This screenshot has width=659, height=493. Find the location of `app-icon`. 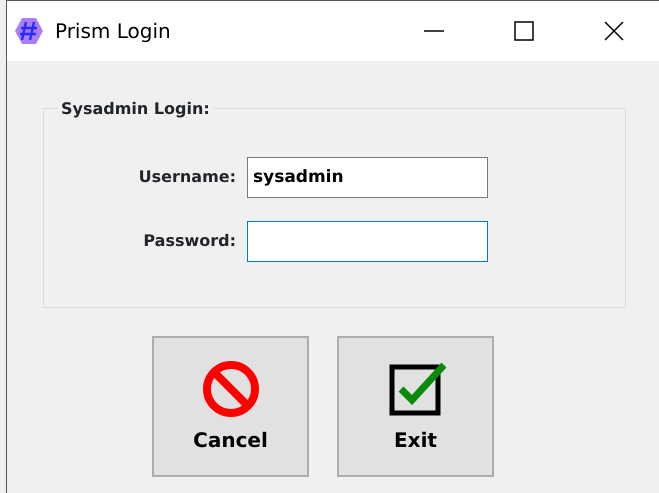

app-icon is located at coordinates (29, 31).